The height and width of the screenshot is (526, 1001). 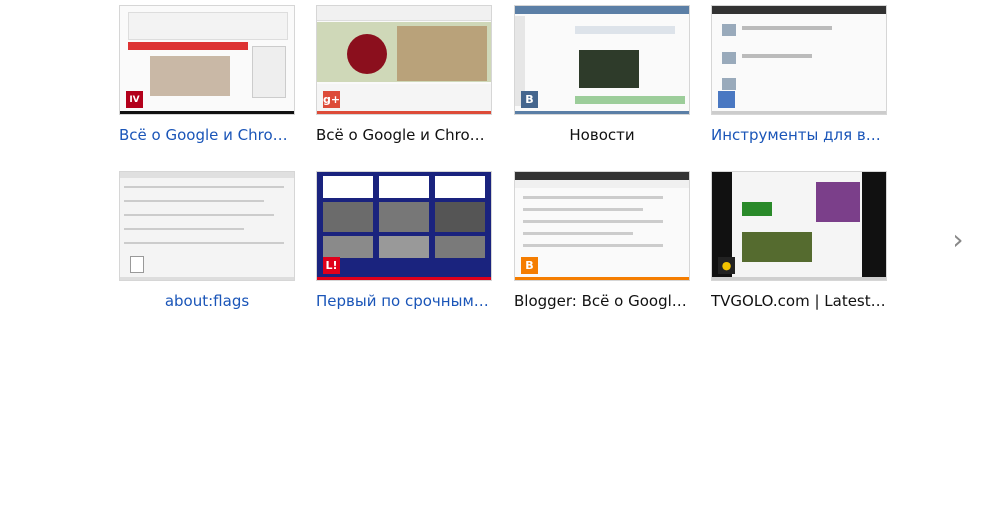 What do you see at coordinates (207, 301) in the screenshot?
I see `tile-title: about:flags` at bounding box center [207, 301].